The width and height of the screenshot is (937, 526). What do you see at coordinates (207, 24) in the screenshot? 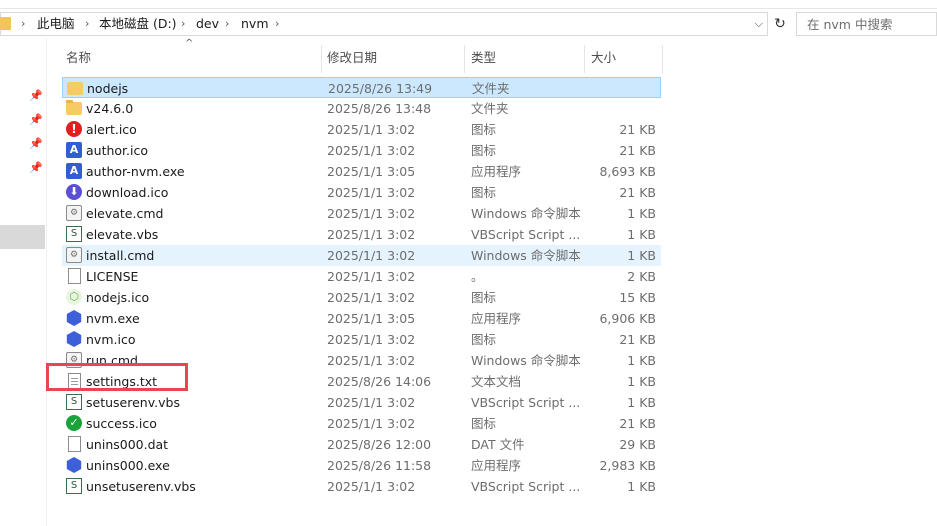
I see `breadcrumb-dev: dev` at bounding box center [207, 24].